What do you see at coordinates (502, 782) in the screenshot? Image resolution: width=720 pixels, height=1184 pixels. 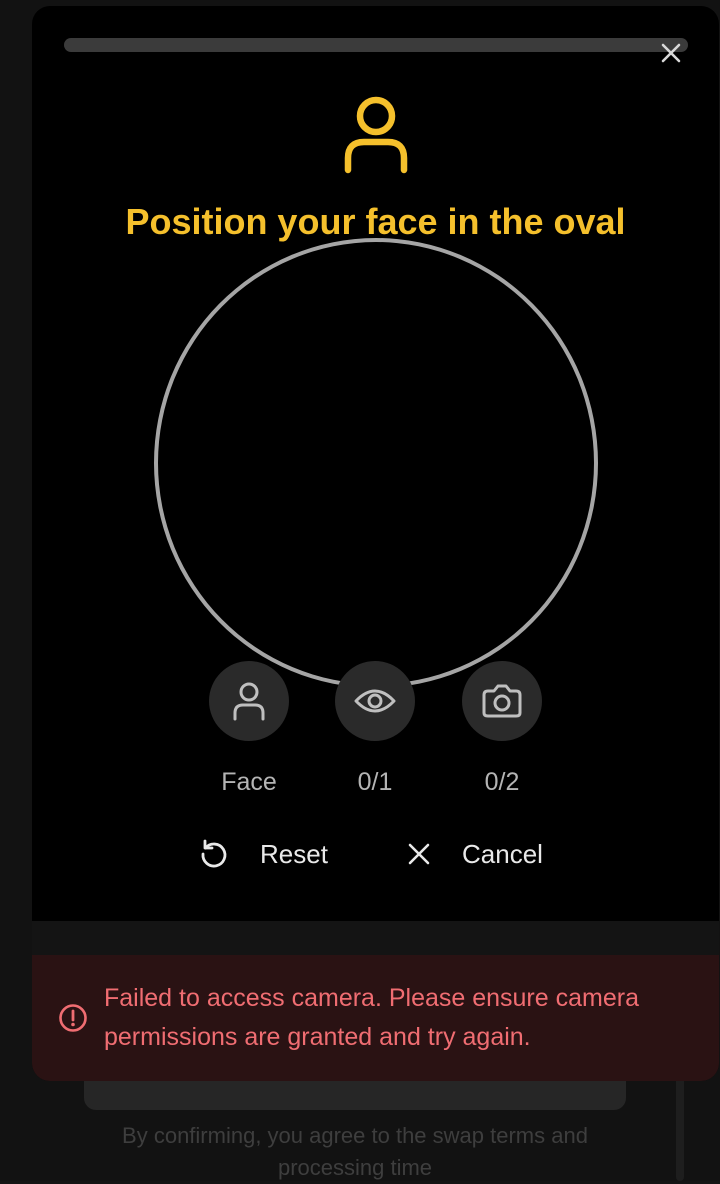 I see `step-photo-label: 0/2` at bounding box center [502, 782].